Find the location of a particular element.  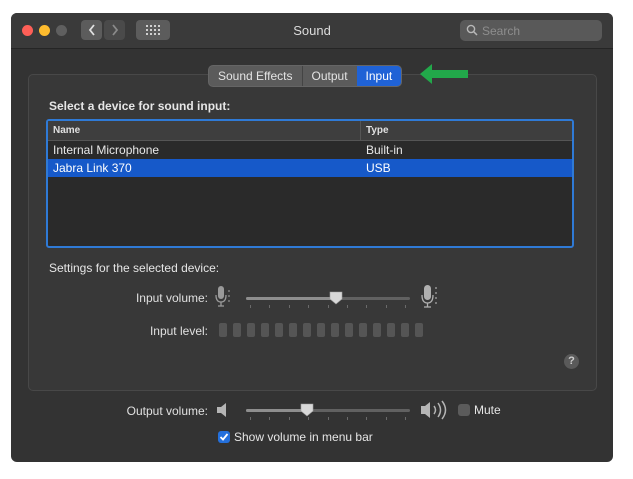

output-volume-slider is located at coordinates (328, 410).